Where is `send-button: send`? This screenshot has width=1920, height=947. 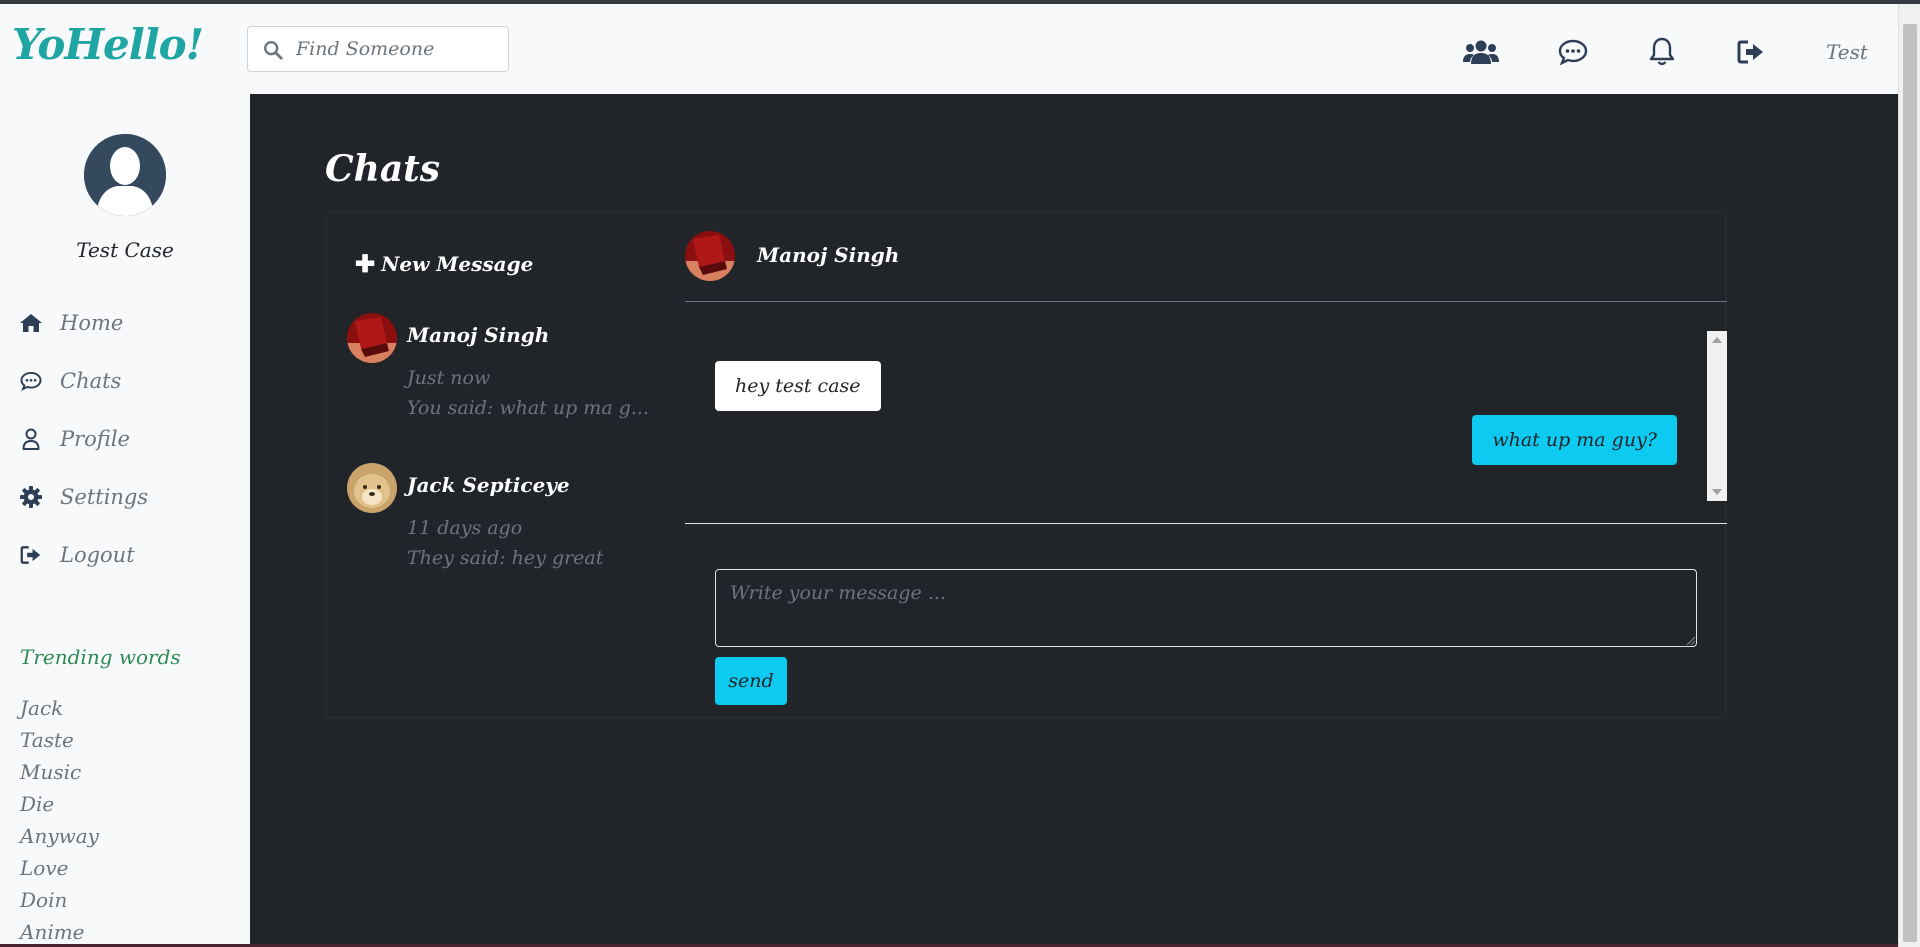
send-button: send is located at coordinates (751, 681).